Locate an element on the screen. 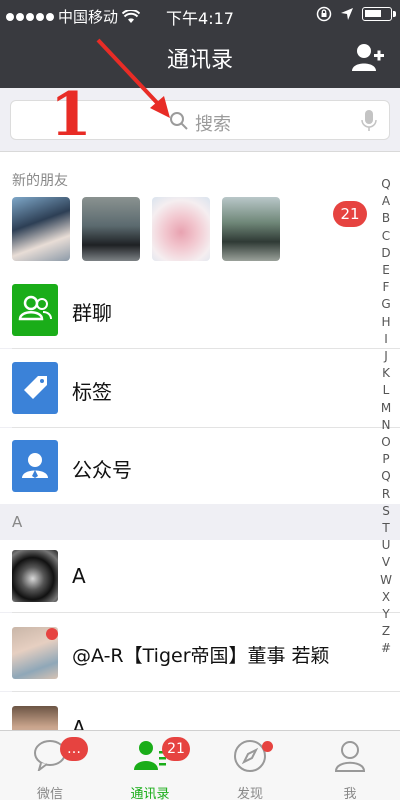  section-letter: A is located at coordinates (17, 522).